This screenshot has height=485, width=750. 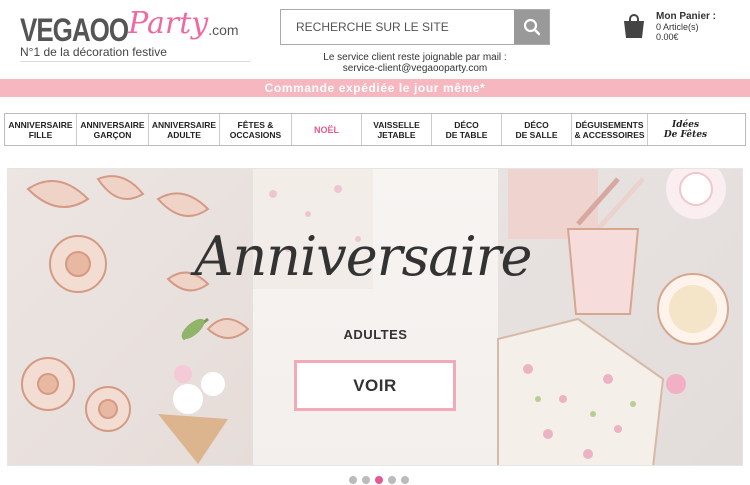 I want to click on nav-item-idees-de-fetes: Idées De Fêtes, so click(x=685, y=129).